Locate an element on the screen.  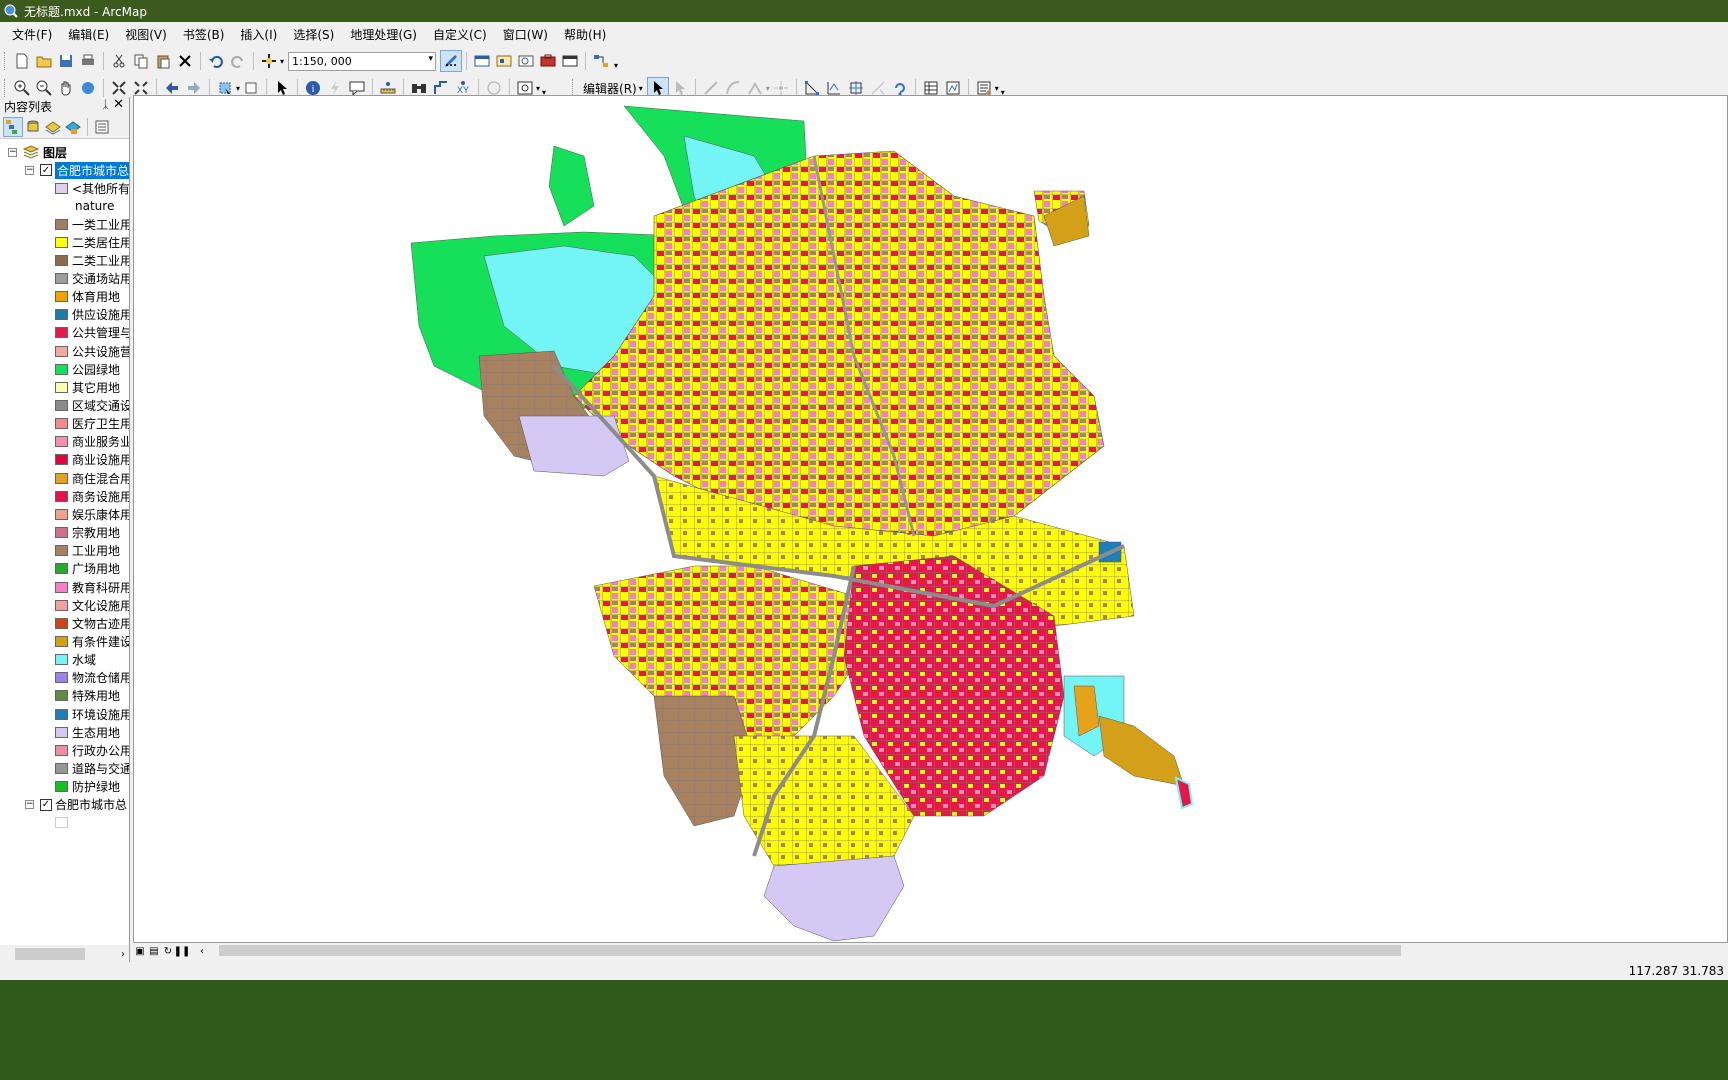
table-of-contents-window-icon is located at coordinates (482, 61).